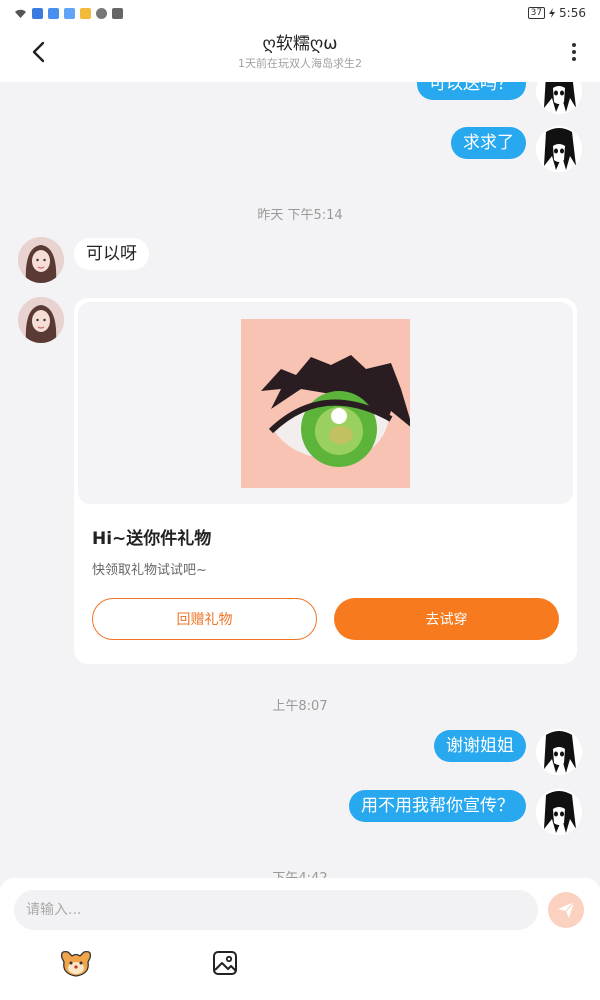  I want to click on message-input-bar, so click(300, 939).